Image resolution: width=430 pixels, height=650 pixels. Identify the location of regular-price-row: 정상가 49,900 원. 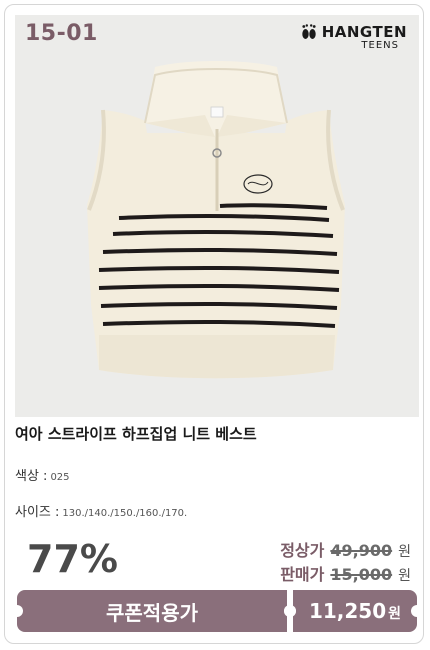
(345, 549).